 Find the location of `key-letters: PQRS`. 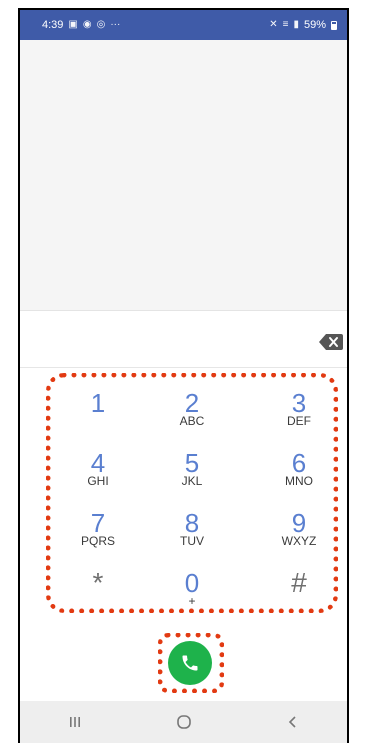

key-letters: PQRS is located at coordinates (97, 541).